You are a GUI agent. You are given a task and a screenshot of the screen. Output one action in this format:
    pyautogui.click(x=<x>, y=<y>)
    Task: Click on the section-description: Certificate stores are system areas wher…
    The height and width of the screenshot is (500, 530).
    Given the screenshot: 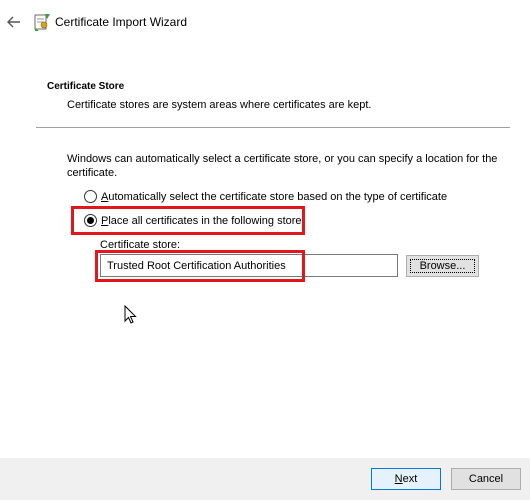 What is the action you would take?
    pyautogui.click(x=219, y=105)
    